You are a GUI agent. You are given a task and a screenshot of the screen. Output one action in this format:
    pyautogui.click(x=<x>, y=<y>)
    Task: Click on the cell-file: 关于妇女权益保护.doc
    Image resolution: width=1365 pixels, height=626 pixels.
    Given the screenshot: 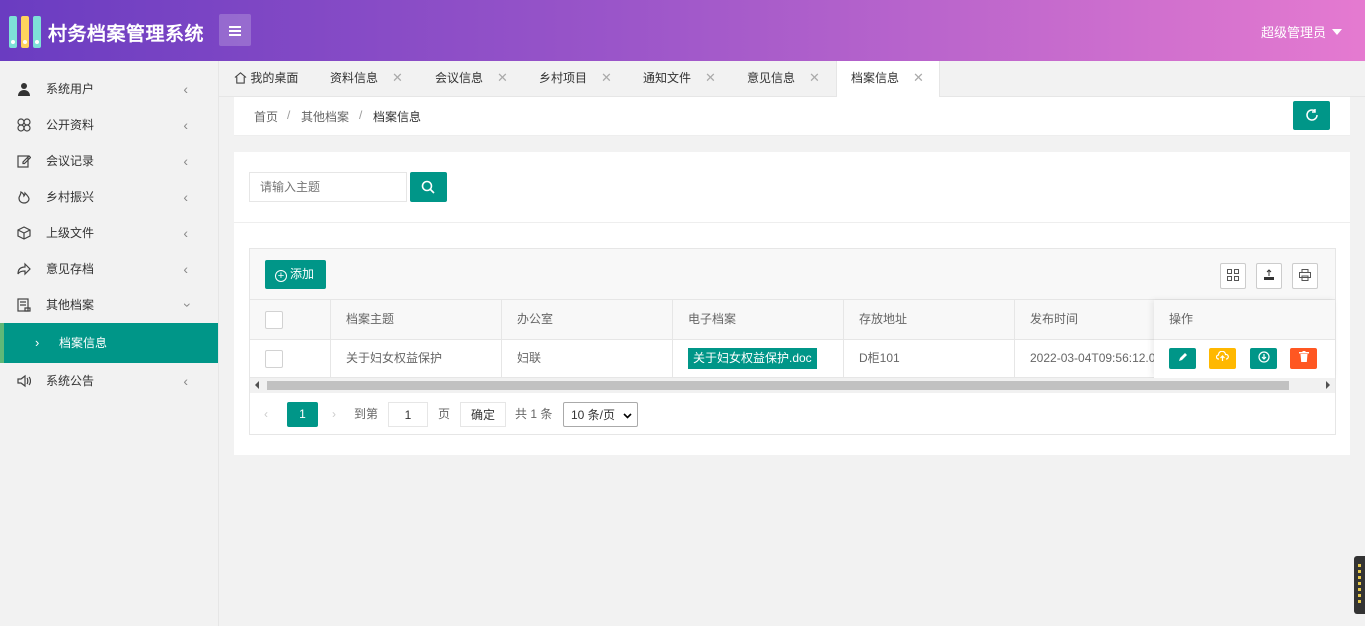 What is the action you would take?
    pyautogui.click(x=758, y=358)
    